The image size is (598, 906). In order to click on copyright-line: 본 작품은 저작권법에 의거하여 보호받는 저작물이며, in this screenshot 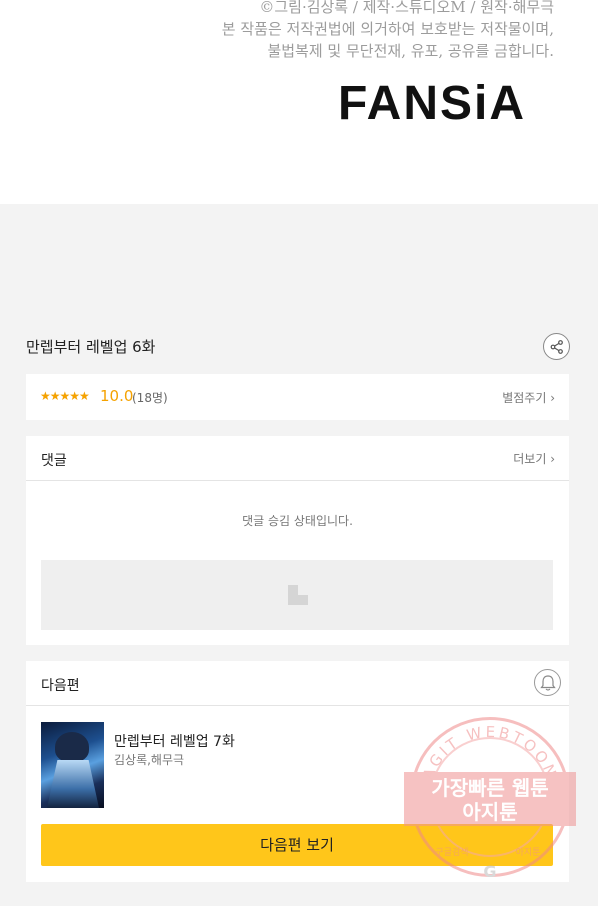, I will do `click(387, 29)`.